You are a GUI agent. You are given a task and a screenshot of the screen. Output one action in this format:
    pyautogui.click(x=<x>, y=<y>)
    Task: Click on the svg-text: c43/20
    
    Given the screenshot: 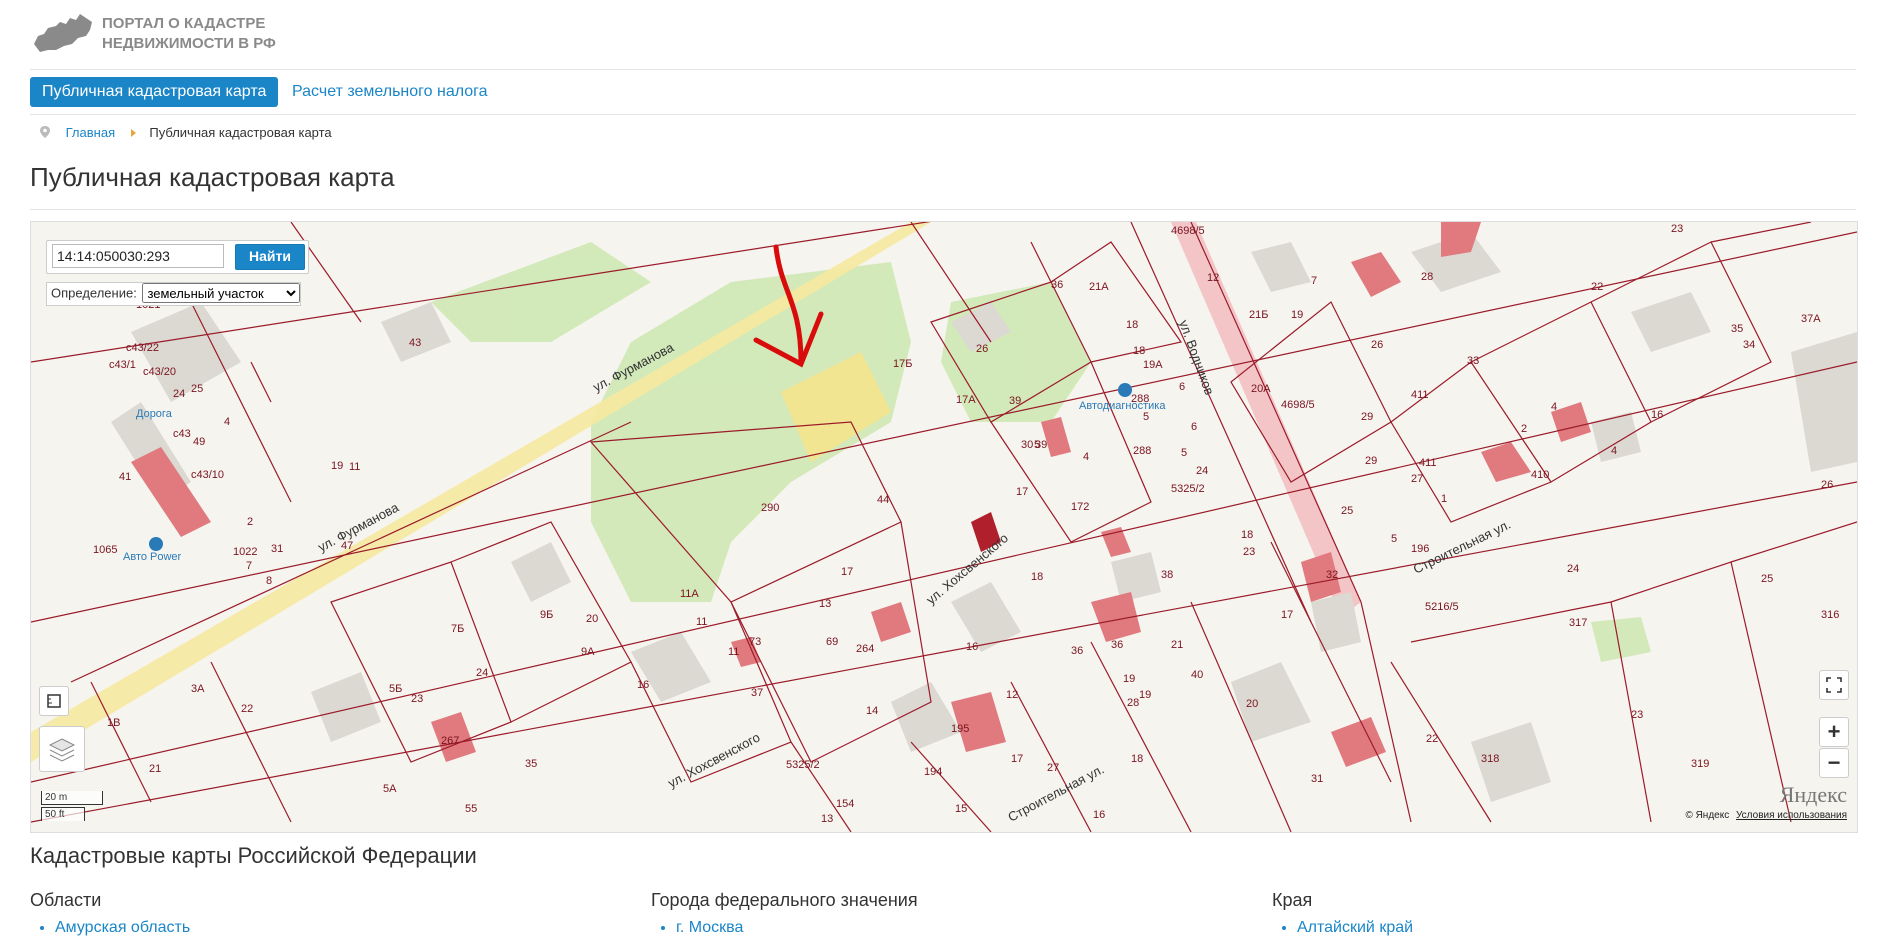 What is the action you would take?
    pyautogui.click(x=159, y=372)
    